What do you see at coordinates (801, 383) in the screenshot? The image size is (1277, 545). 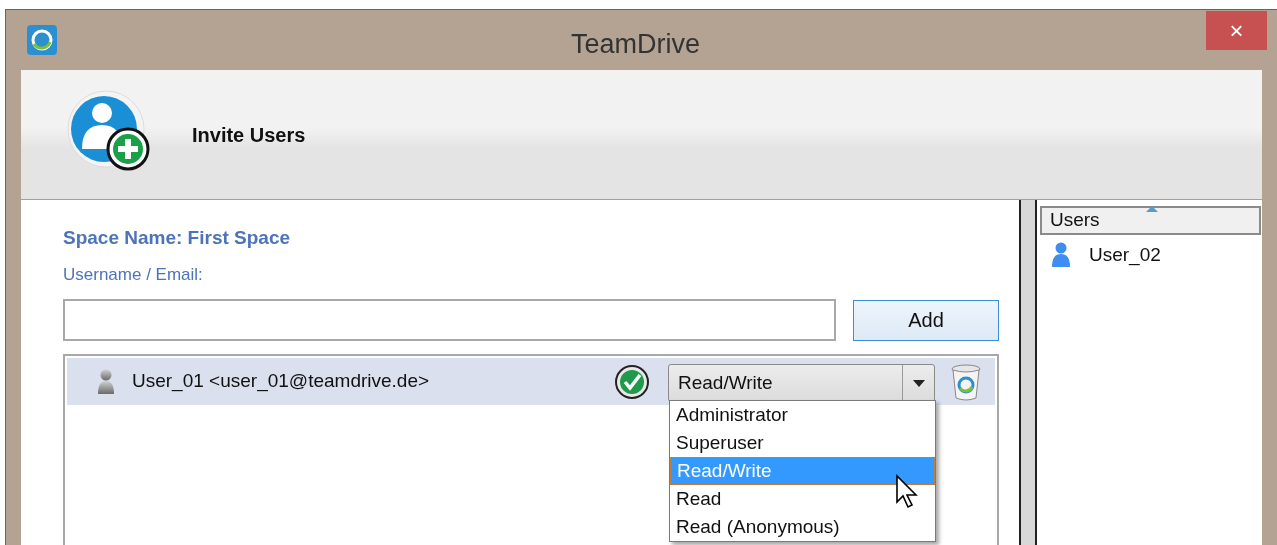 I see `role-dropdown: Read/Write` at bounding box center [801, 383].